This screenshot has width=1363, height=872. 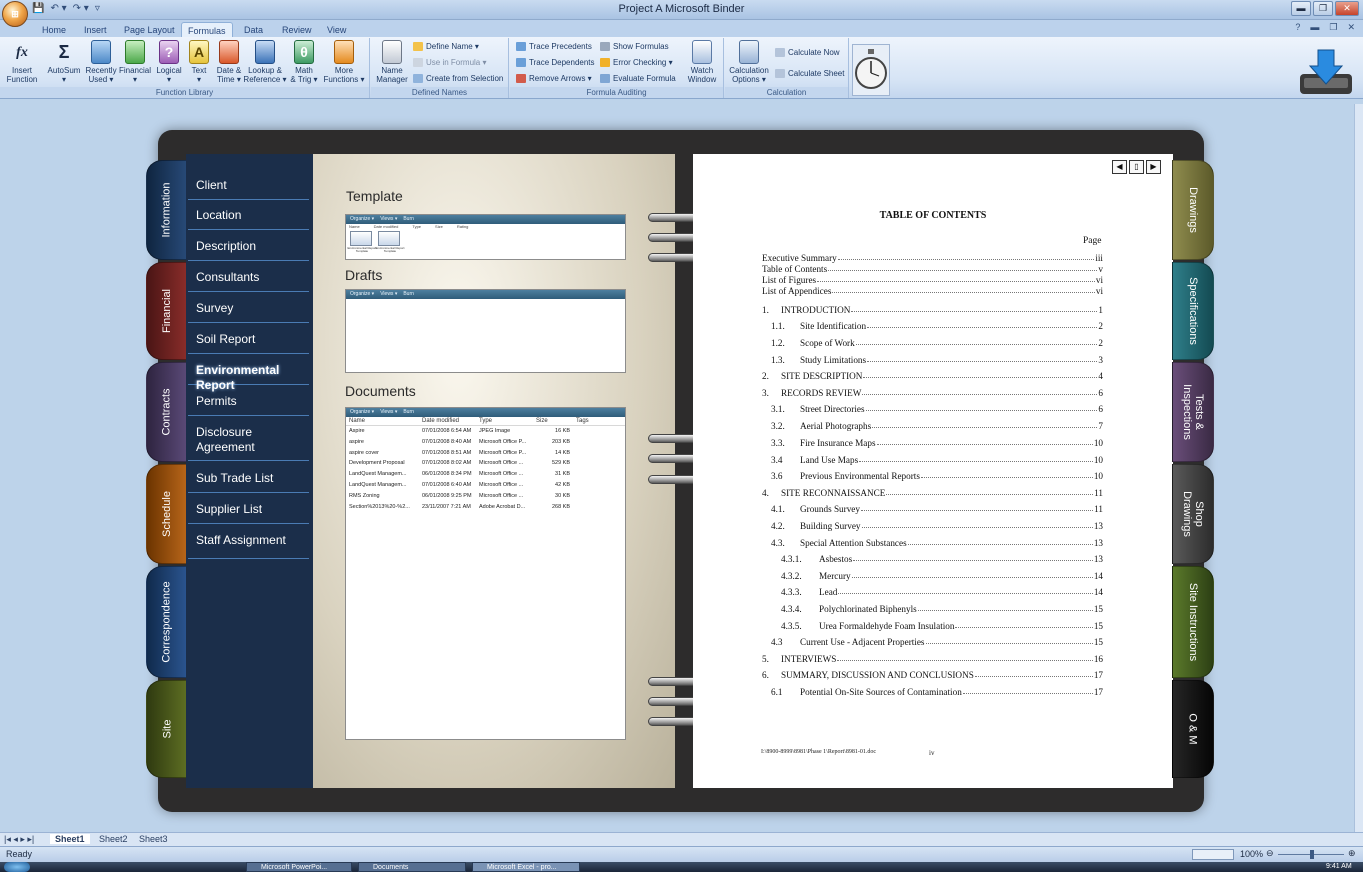 What do you see at coordinates (937, 460) in the screenshot?
I see `toc-entry: 3.4 Land Use Maps 10` at bounding box center [937, 460].